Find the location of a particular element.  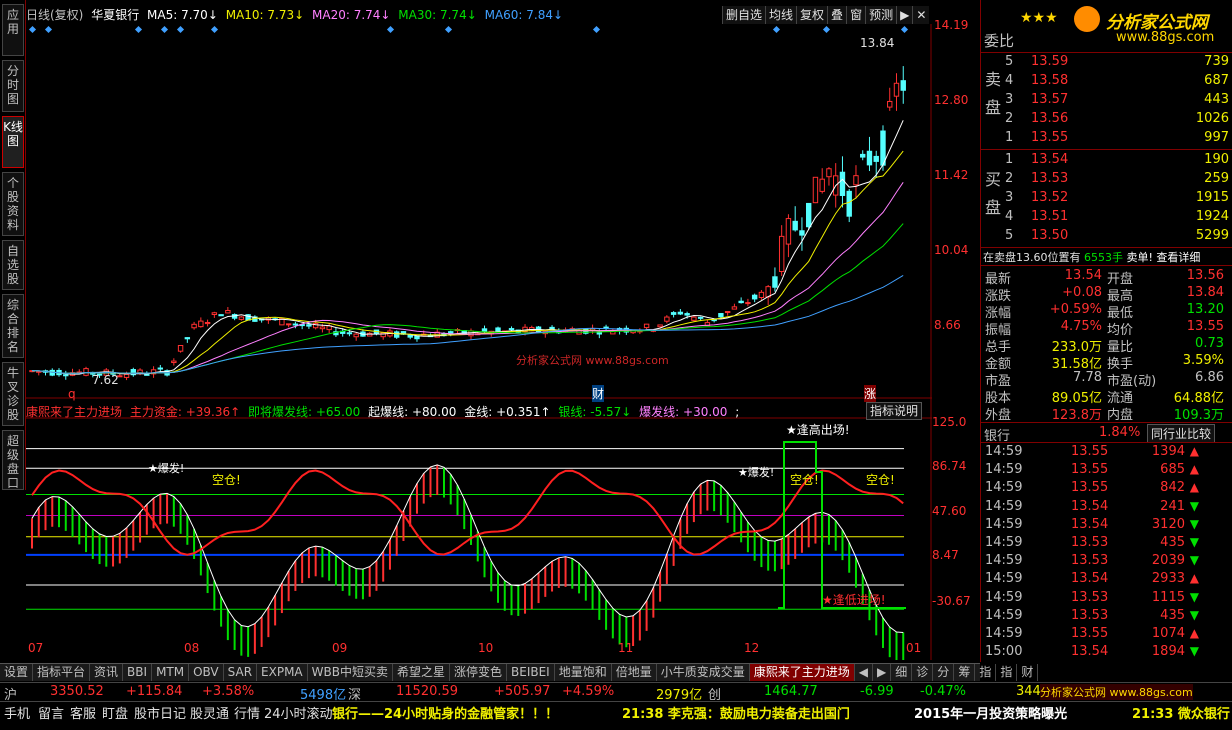

indicator-tab: WBB中短买卖 is located at coordinates (350, 672).